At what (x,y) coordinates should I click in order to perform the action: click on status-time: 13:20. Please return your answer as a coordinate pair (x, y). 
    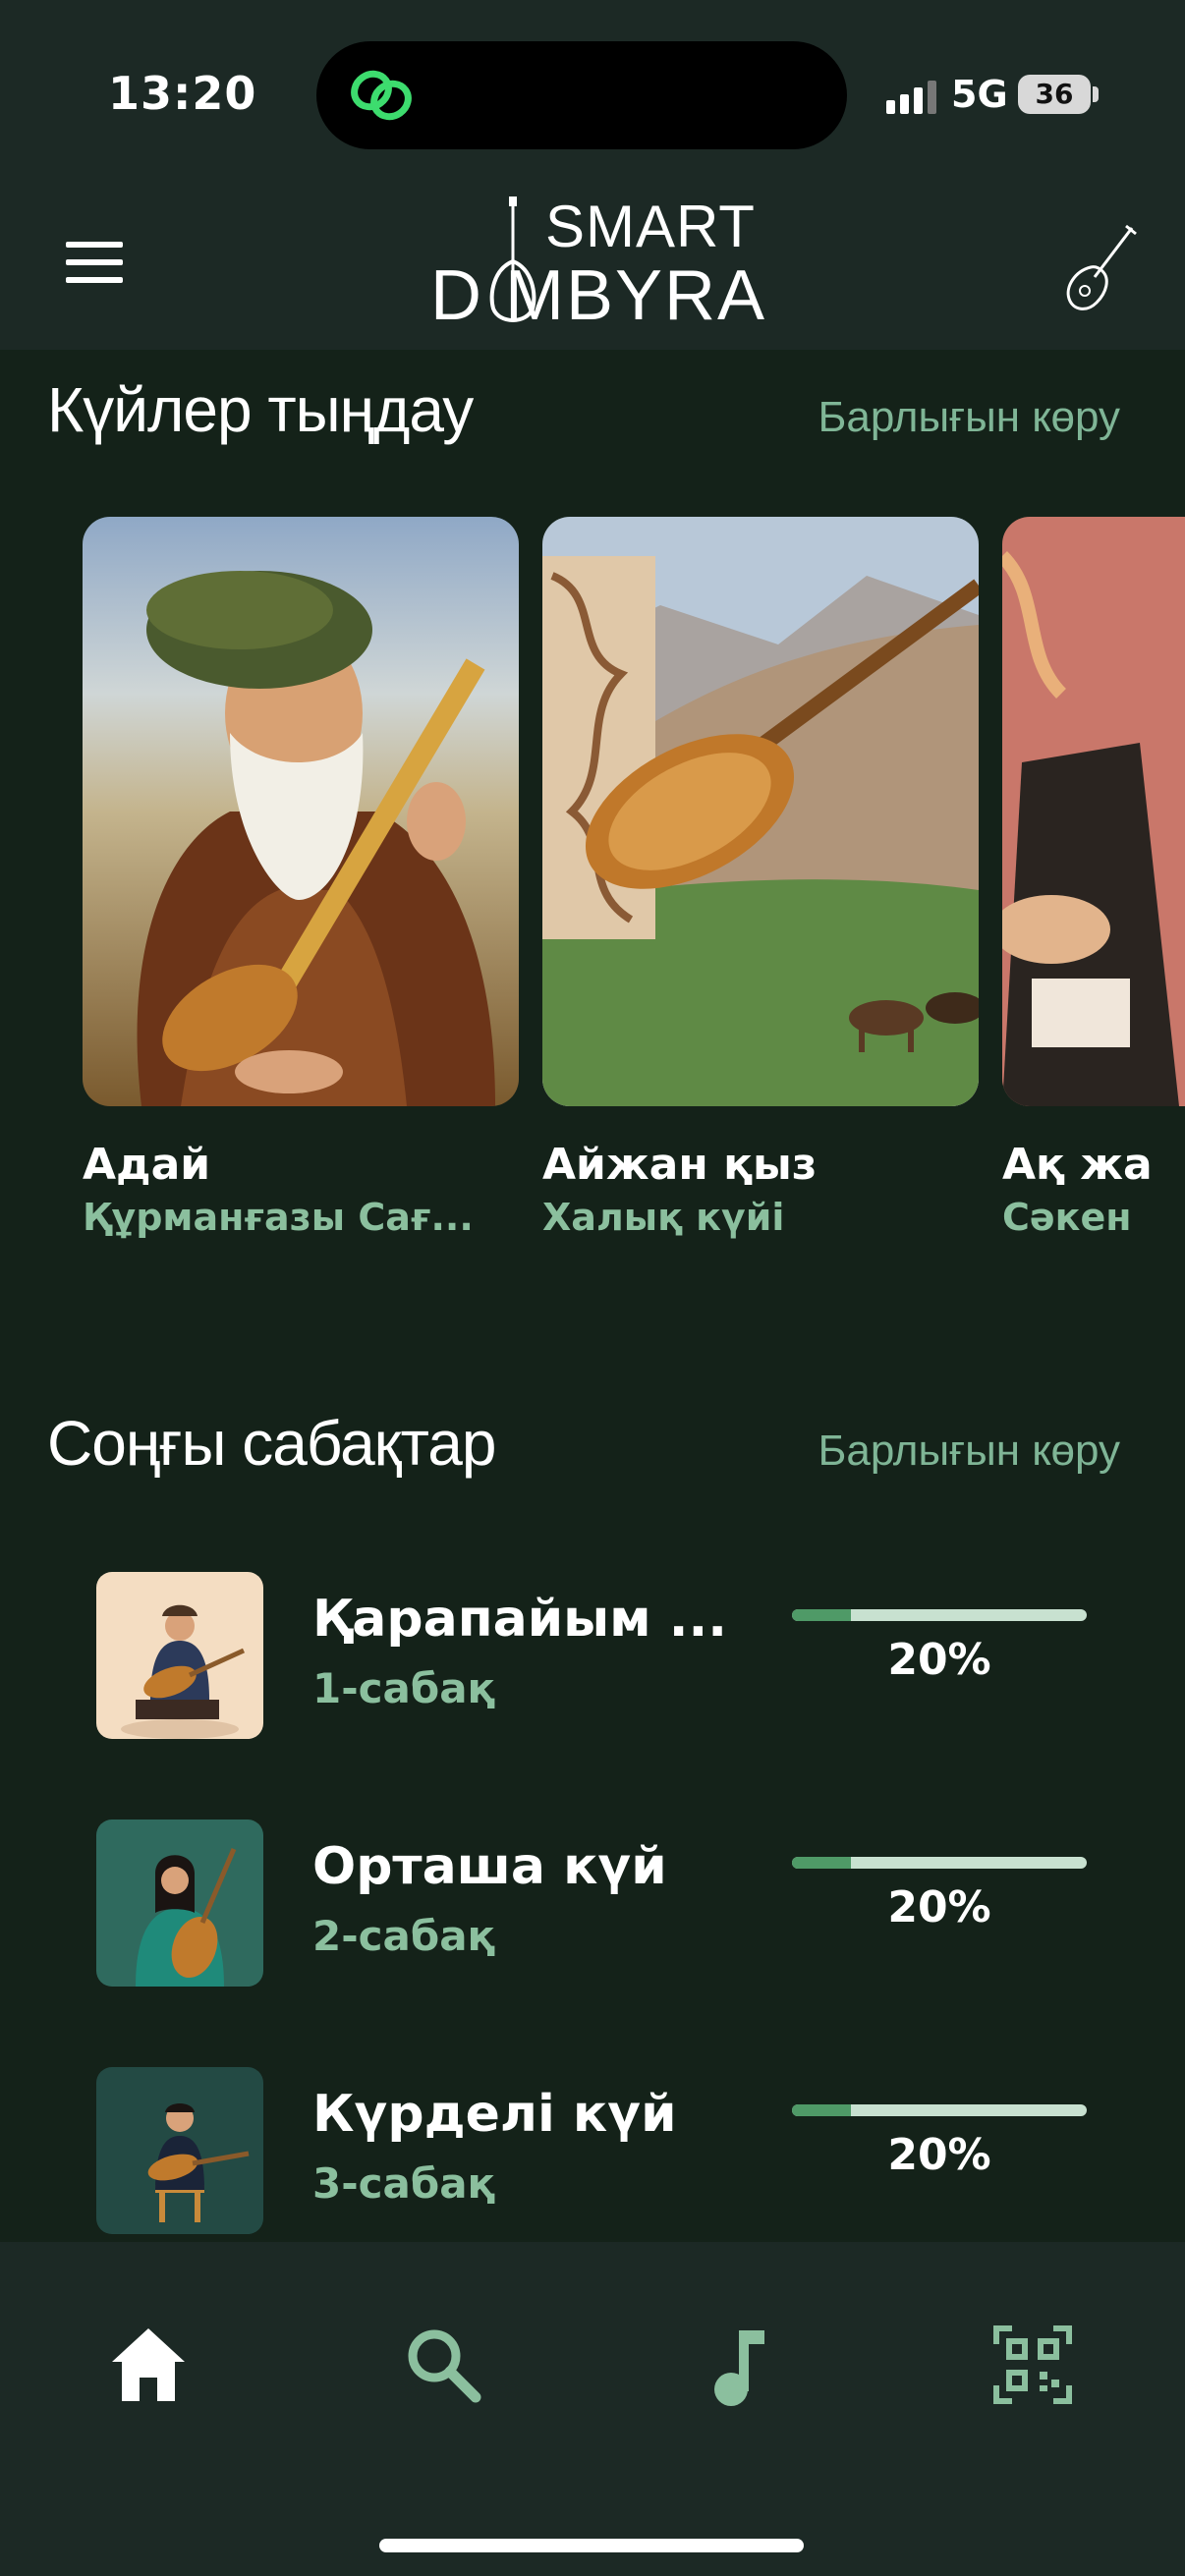
    Looking at the image, I should click on (183, 93).